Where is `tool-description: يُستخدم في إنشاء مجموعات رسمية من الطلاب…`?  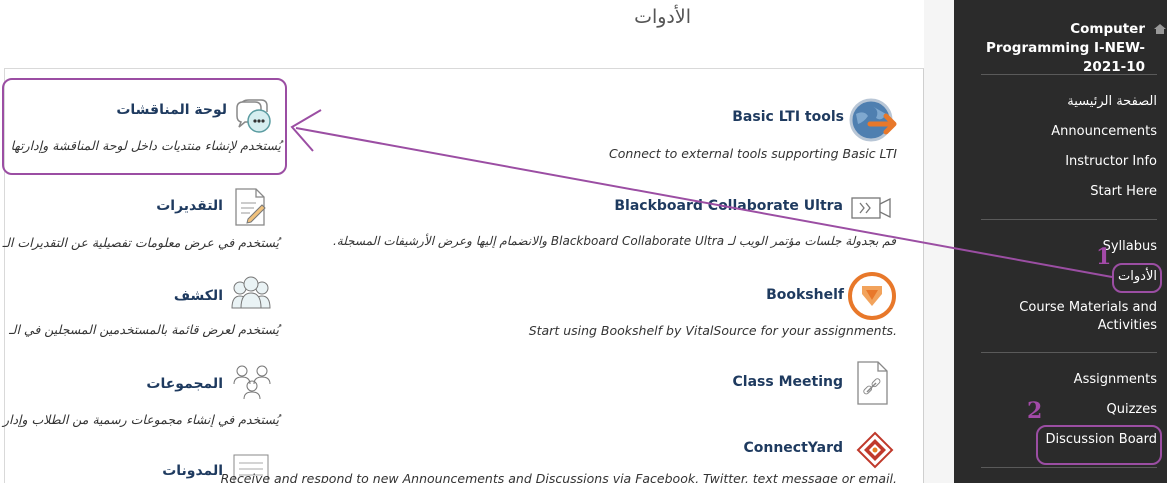
tool-description: يُستخدم في إنشاء مجموعات رسمية من الطلاب… is located at coordinates (140, 419).